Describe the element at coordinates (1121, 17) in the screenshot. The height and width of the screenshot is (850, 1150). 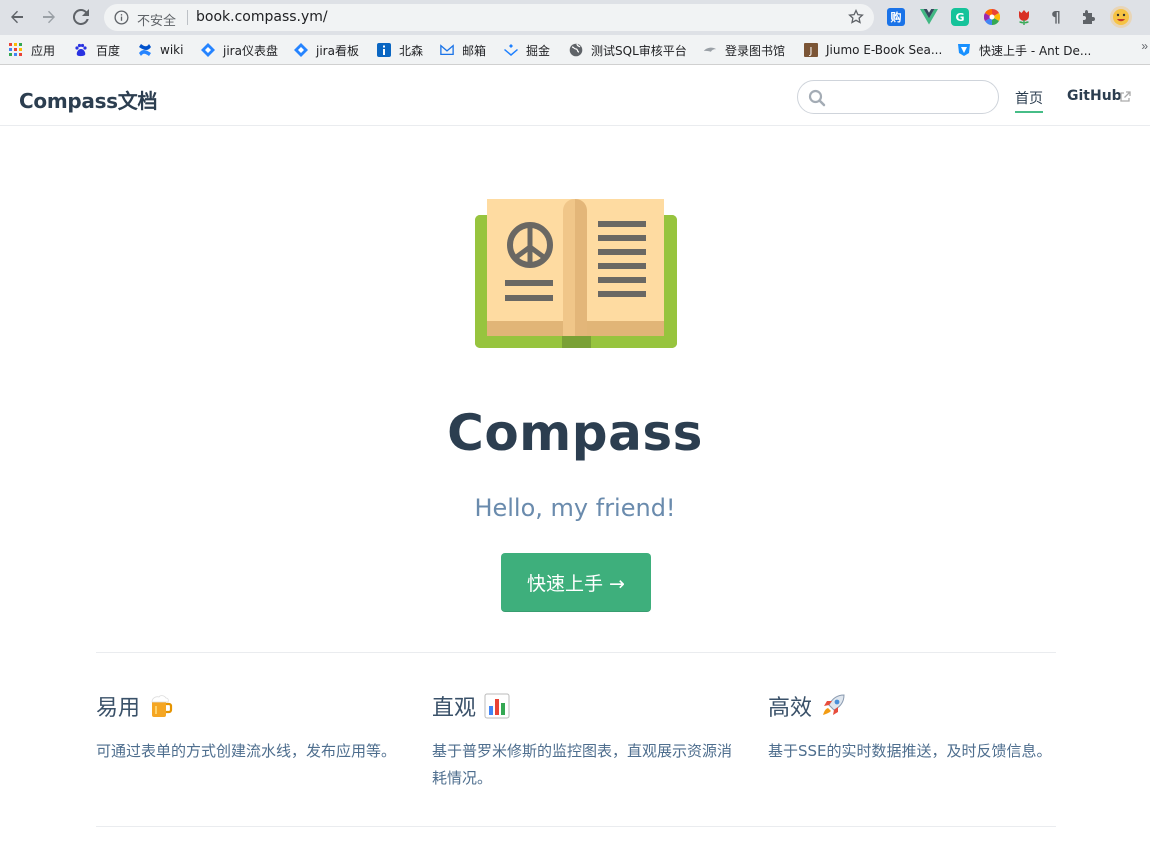
I see `profile-avatar-icon` at that location.